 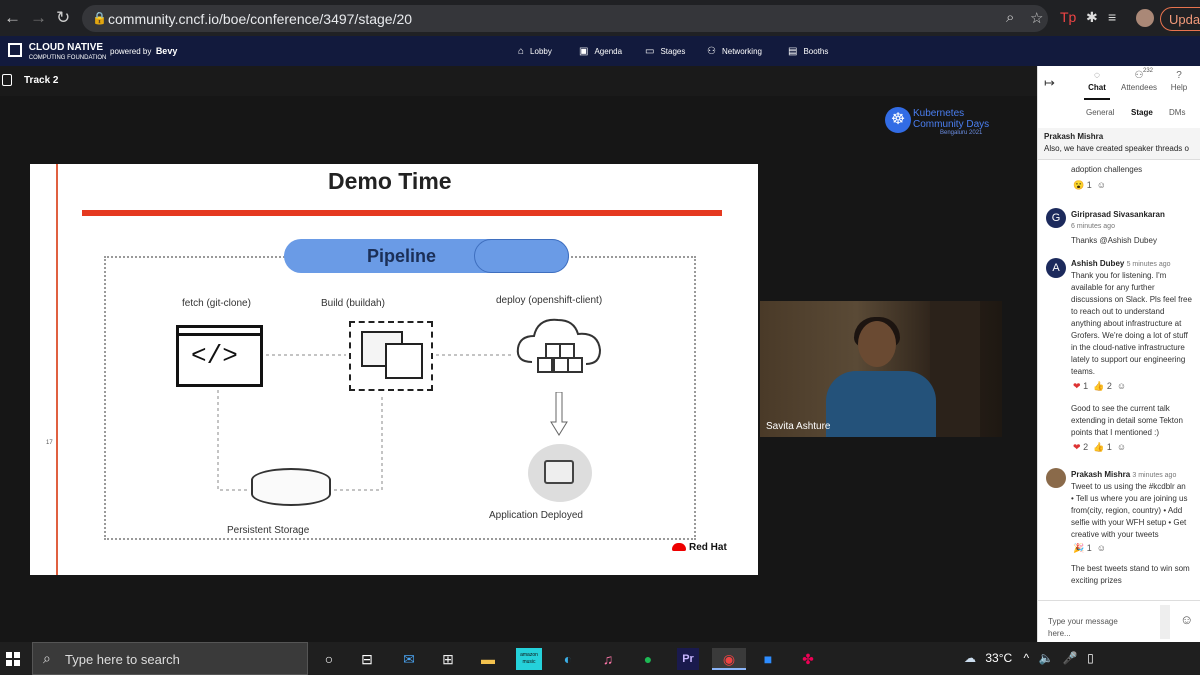 I want to click on tab-chat: ◌ Chat, so click(x=1097, y=85).